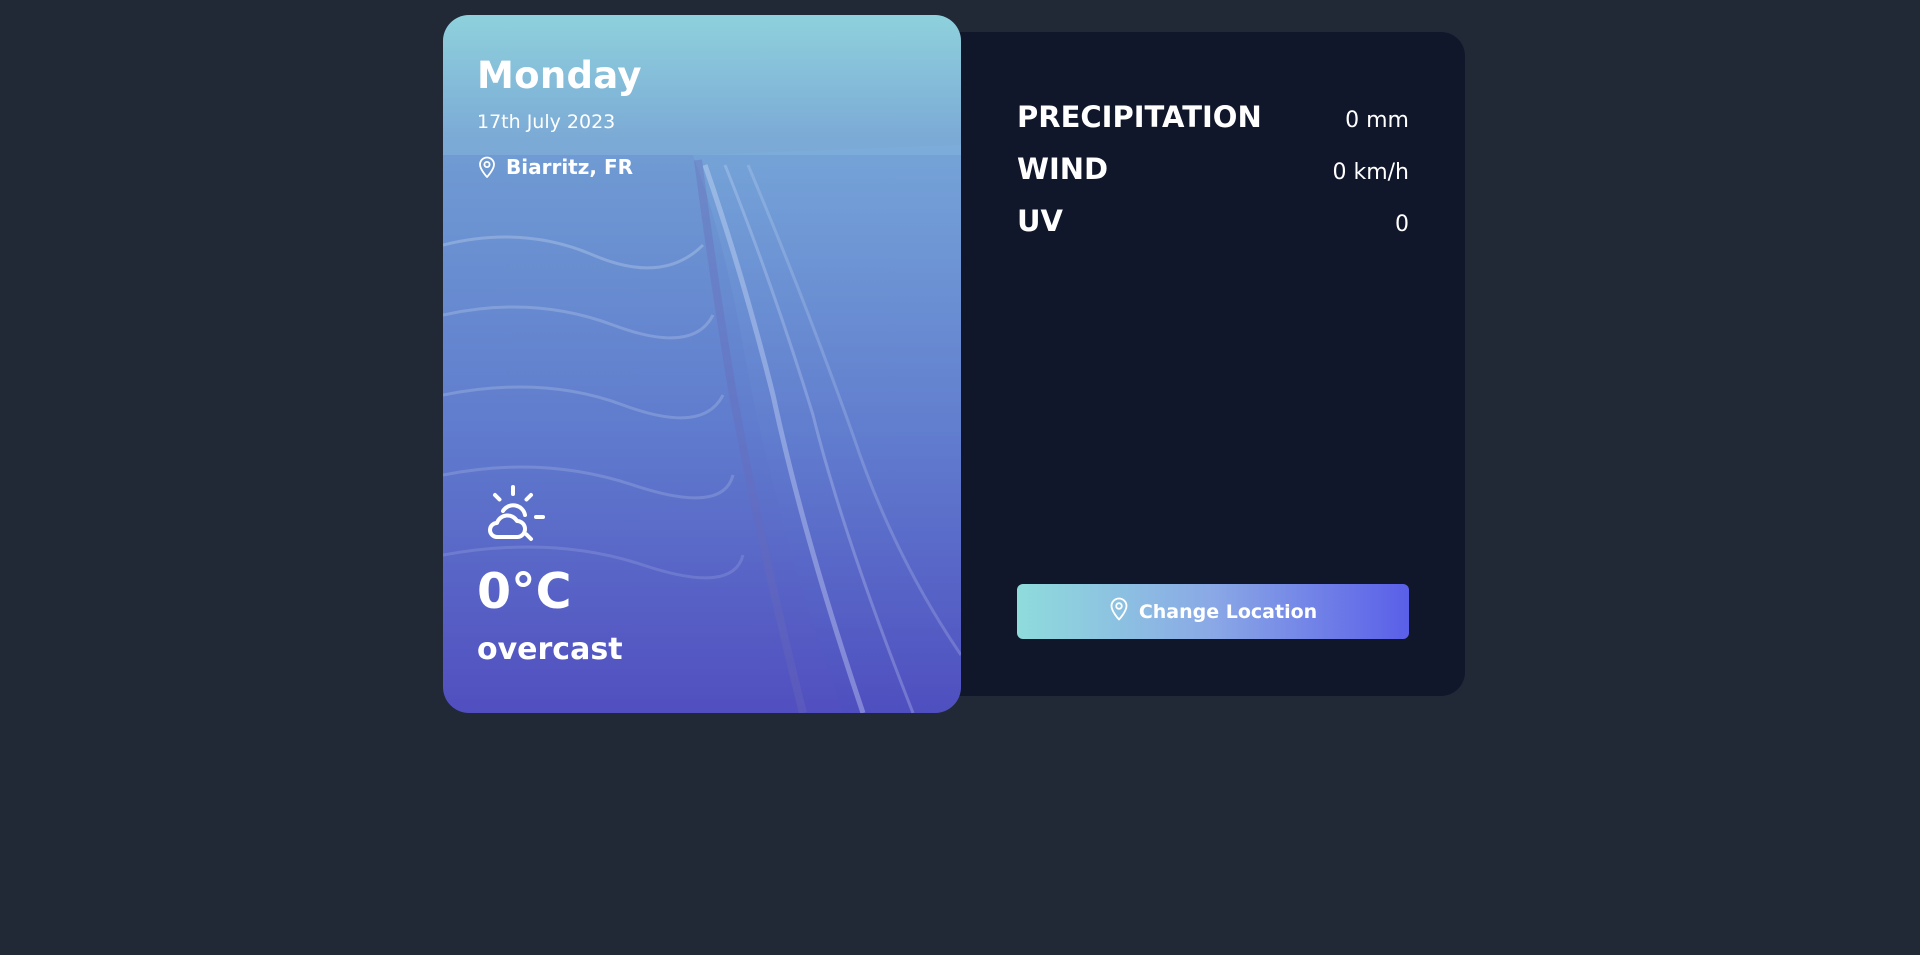 The image size is (1920, 955). Describe the element at coordinates (513, 516) in the screenshot. I see `sun-behind-cloud-icon` at that location.